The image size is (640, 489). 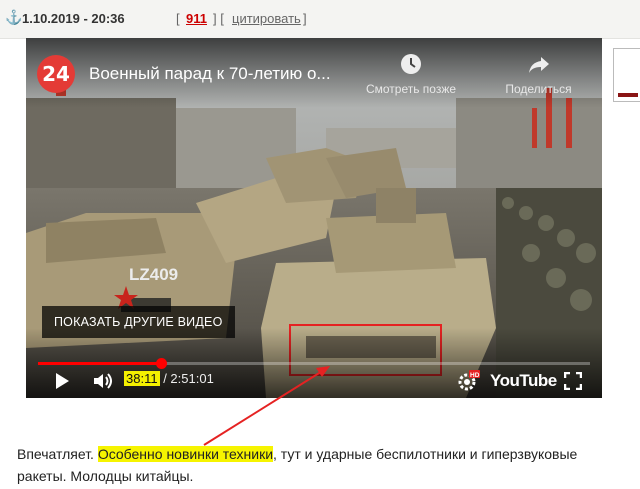 I want to click on watch-later-button: Смотреть позже, so click(x=411, y=74).